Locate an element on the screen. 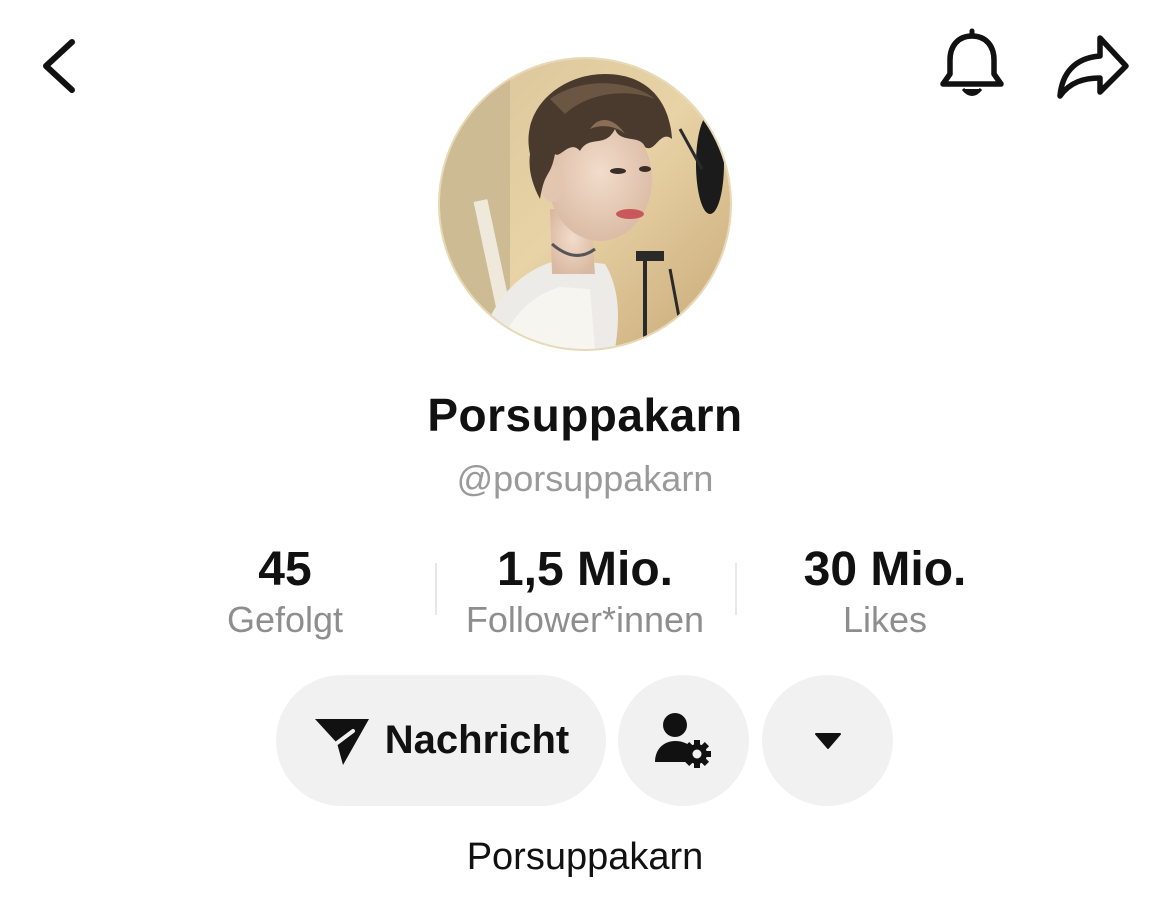  username-handle: @porsuppakarn is located at coordinates (585, 478).